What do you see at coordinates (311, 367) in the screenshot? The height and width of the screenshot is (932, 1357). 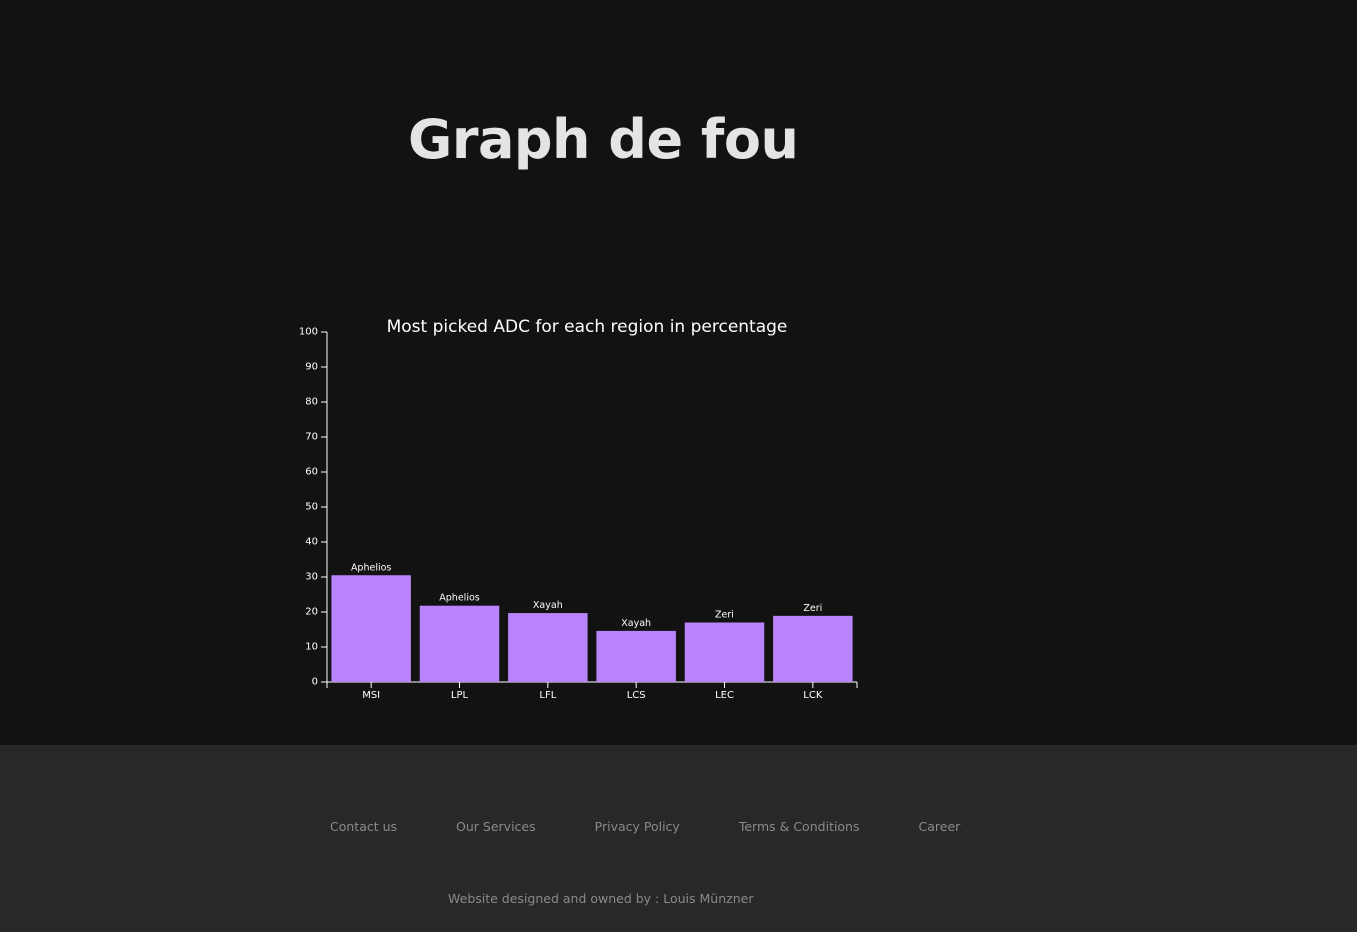 I see `y-tick-label: 90` at bounding box center [311, 367].